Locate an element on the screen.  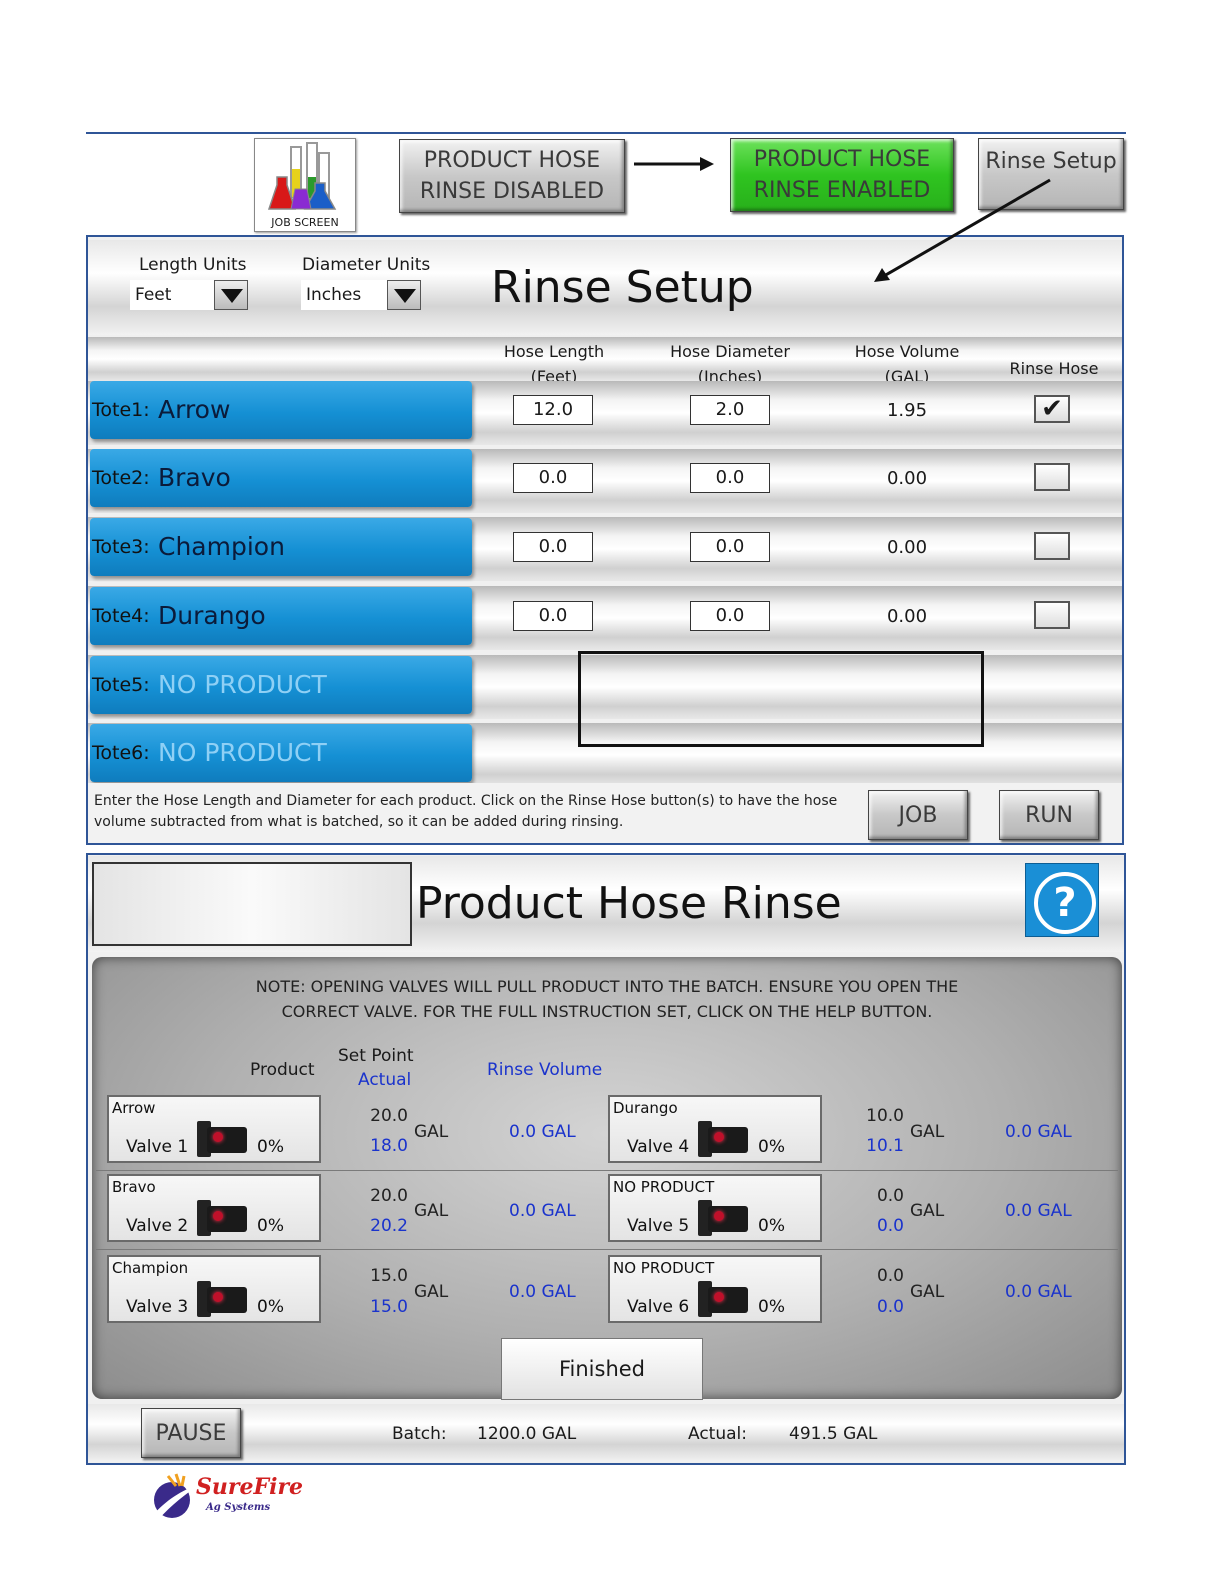
hdr-setpoint: Set Point is located at coordinates (376, 1056).